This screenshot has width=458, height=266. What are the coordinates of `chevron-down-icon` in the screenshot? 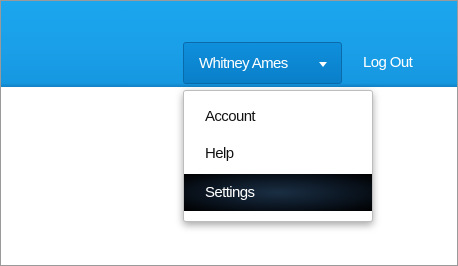 It's located at (323, 64).